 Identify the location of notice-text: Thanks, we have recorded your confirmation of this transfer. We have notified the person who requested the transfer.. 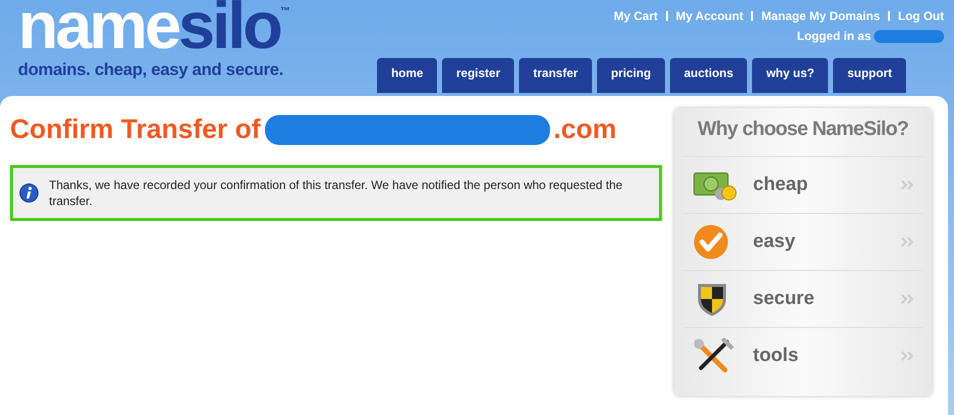
(336, 193).